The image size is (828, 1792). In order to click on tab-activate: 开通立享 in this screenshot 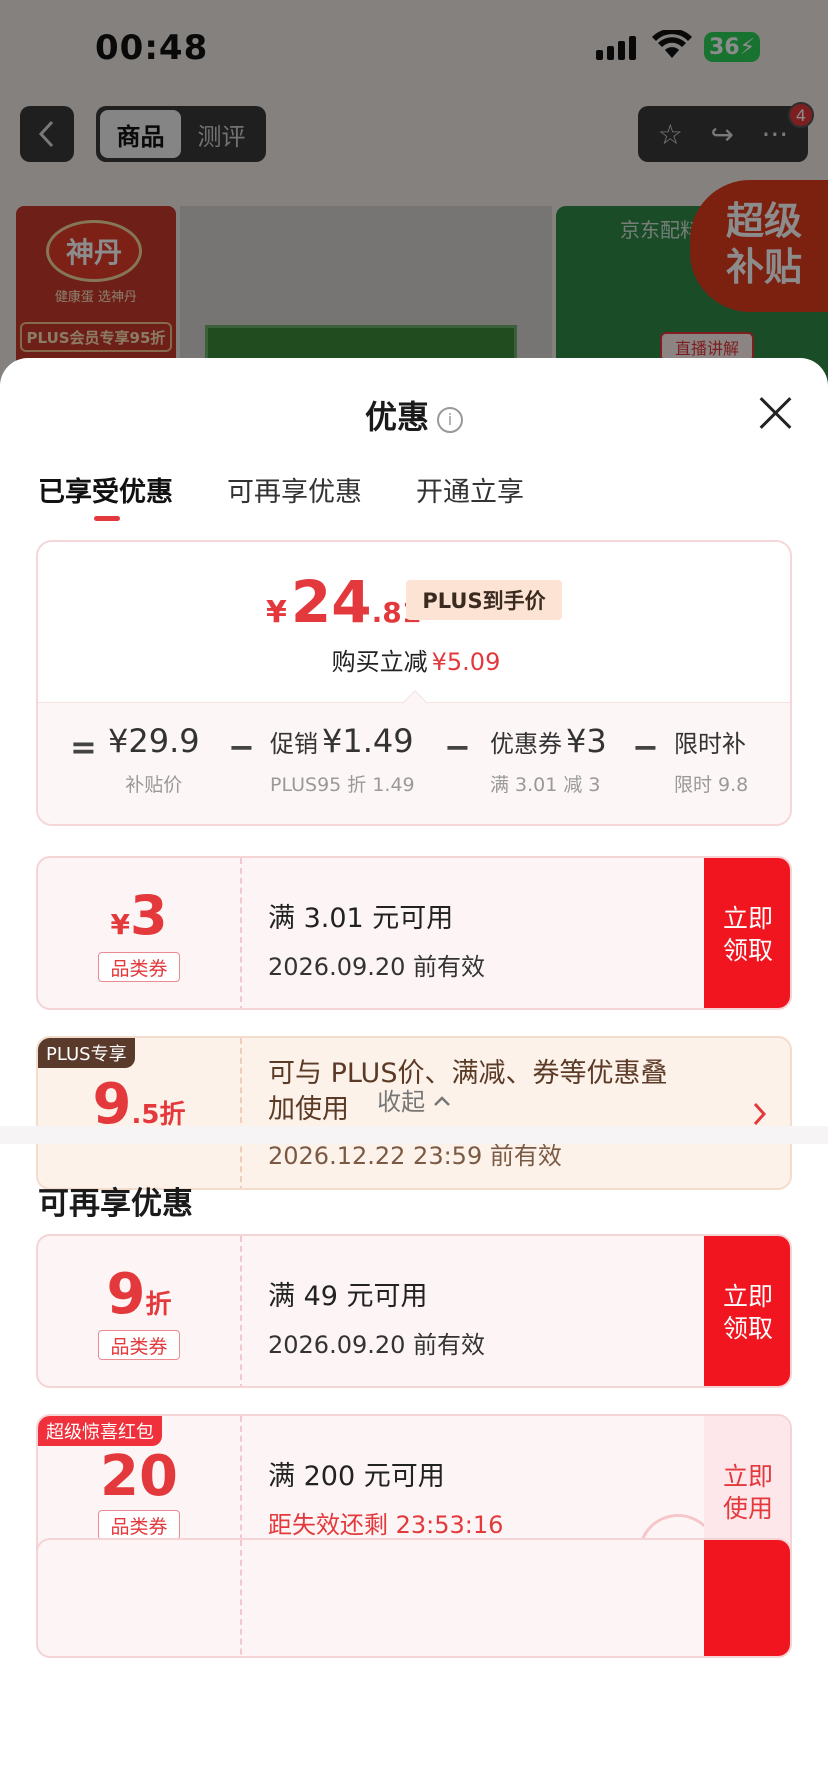, I will do `click(470, 489)`.